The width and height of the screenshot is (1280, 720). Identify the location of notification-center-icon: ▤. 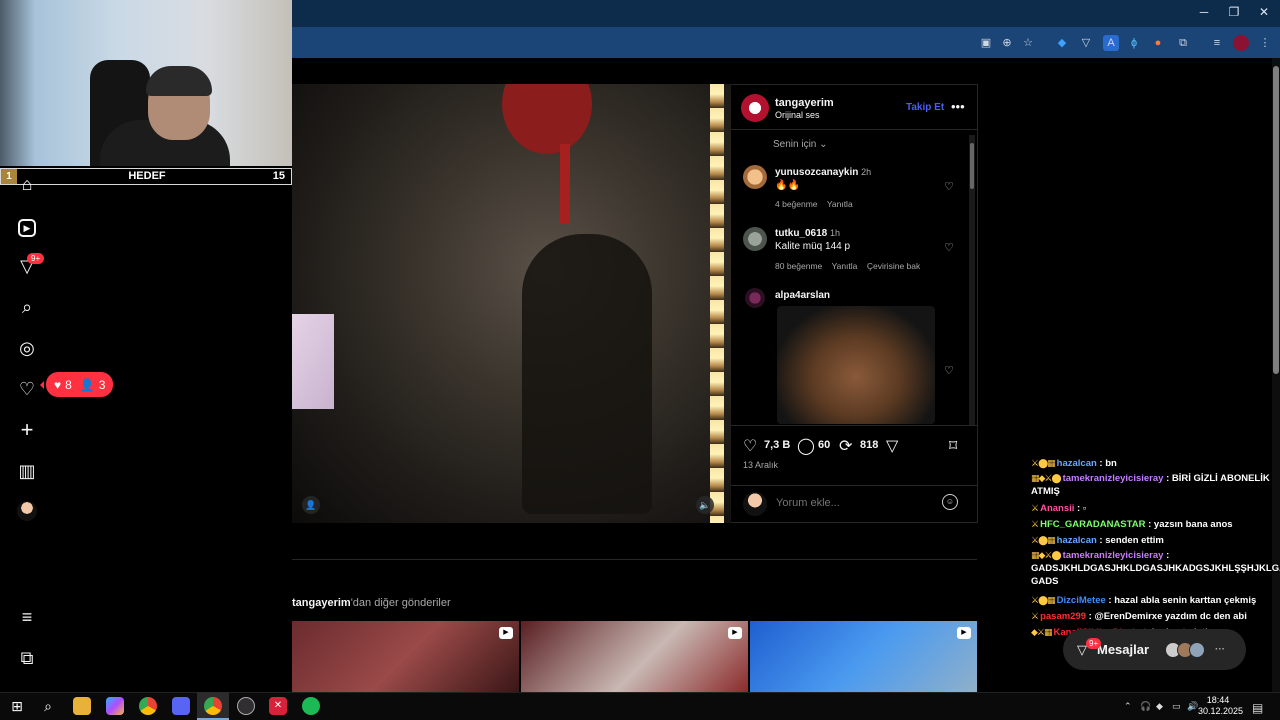
(1257, 708).